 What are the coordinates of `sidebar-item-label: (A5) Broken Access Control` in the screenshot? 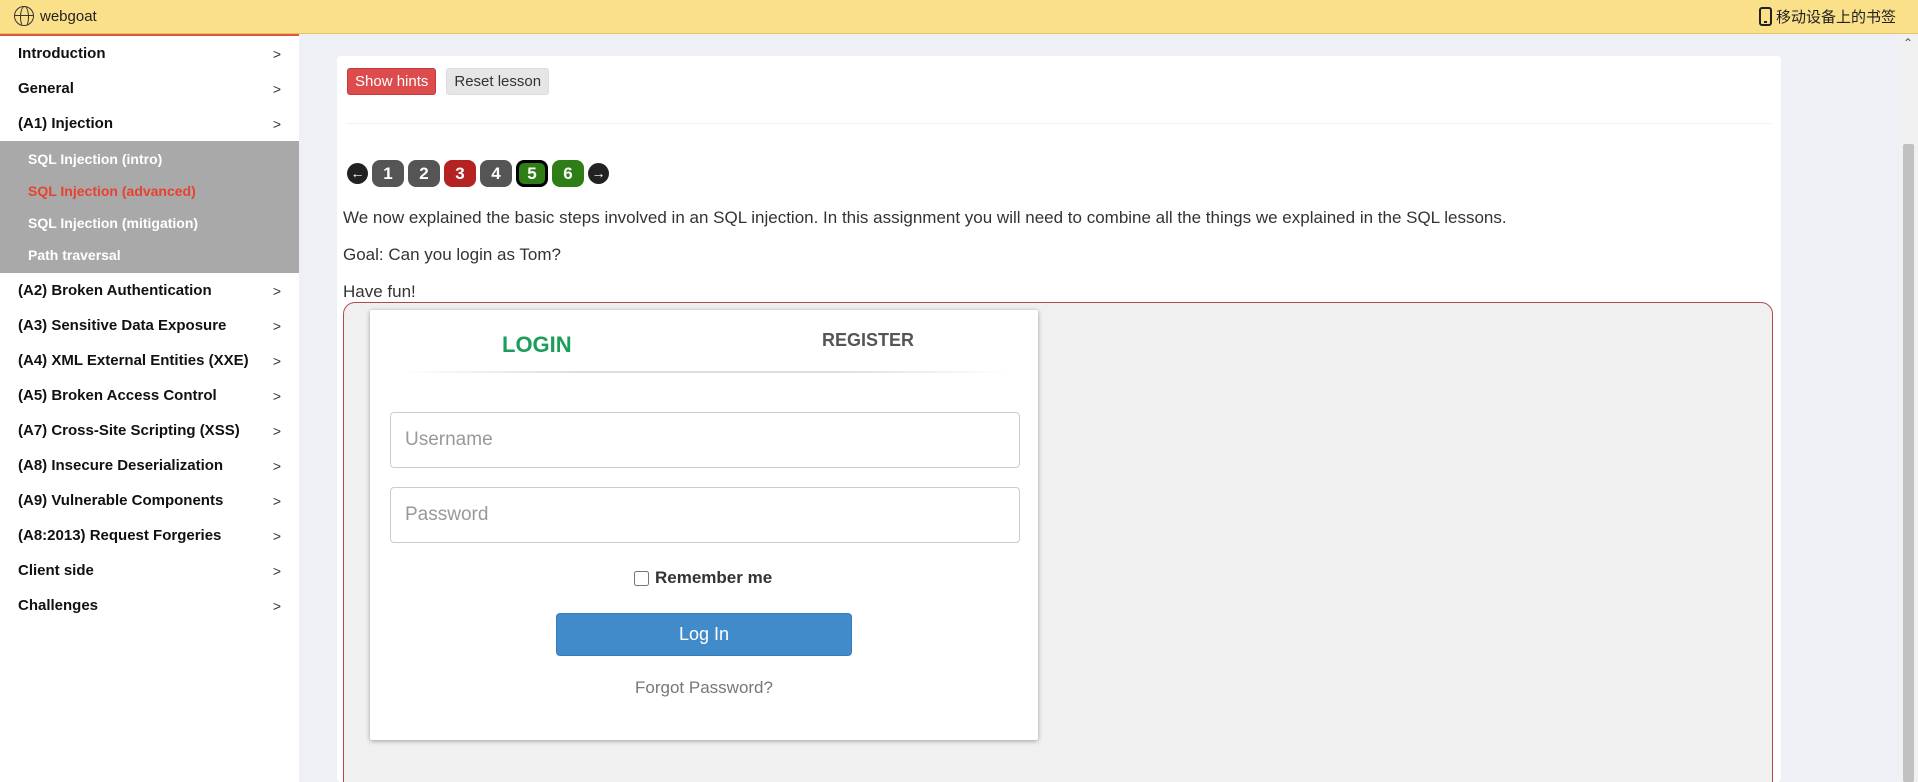 It's located at (117, 395).